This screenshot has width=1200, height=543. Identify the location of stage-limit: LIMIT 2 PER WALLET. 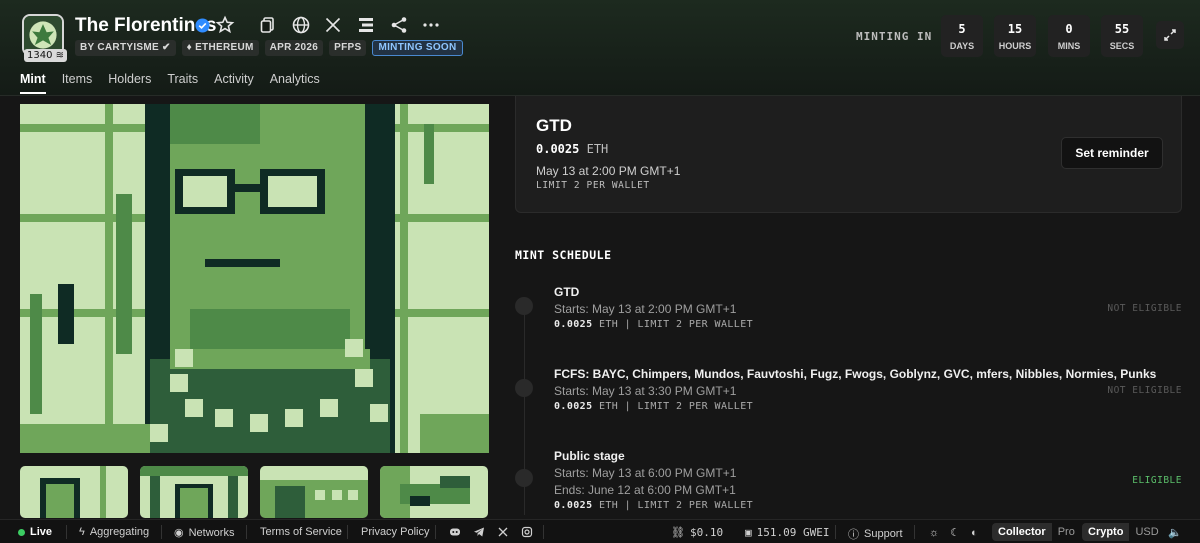
(593, 185).